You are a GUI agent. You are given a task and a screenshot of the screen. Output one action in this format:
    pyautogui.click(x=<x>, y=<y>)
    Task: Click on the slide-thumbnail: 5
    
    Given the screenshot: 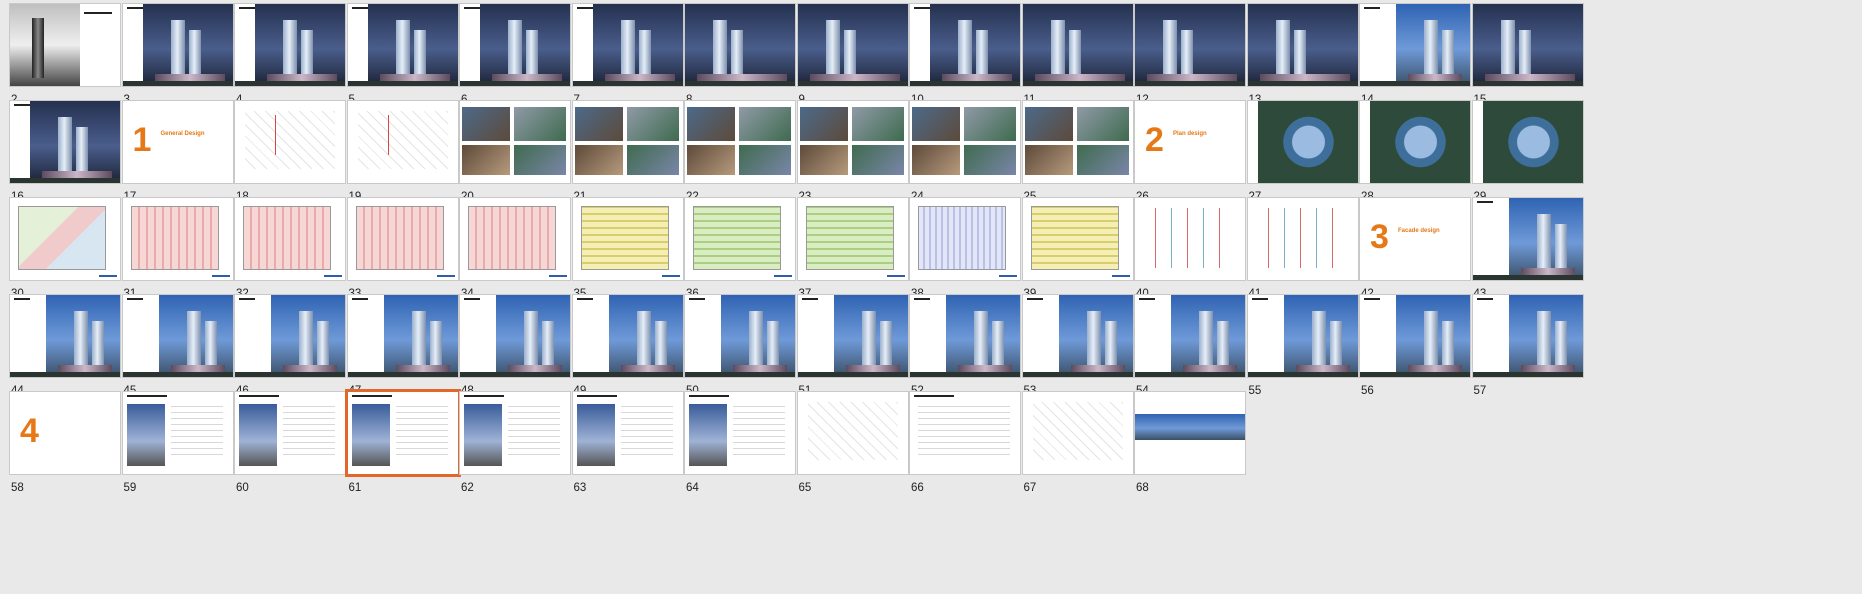 What is the action you would take?
    pyautogui.click(x=402, y=54)
    